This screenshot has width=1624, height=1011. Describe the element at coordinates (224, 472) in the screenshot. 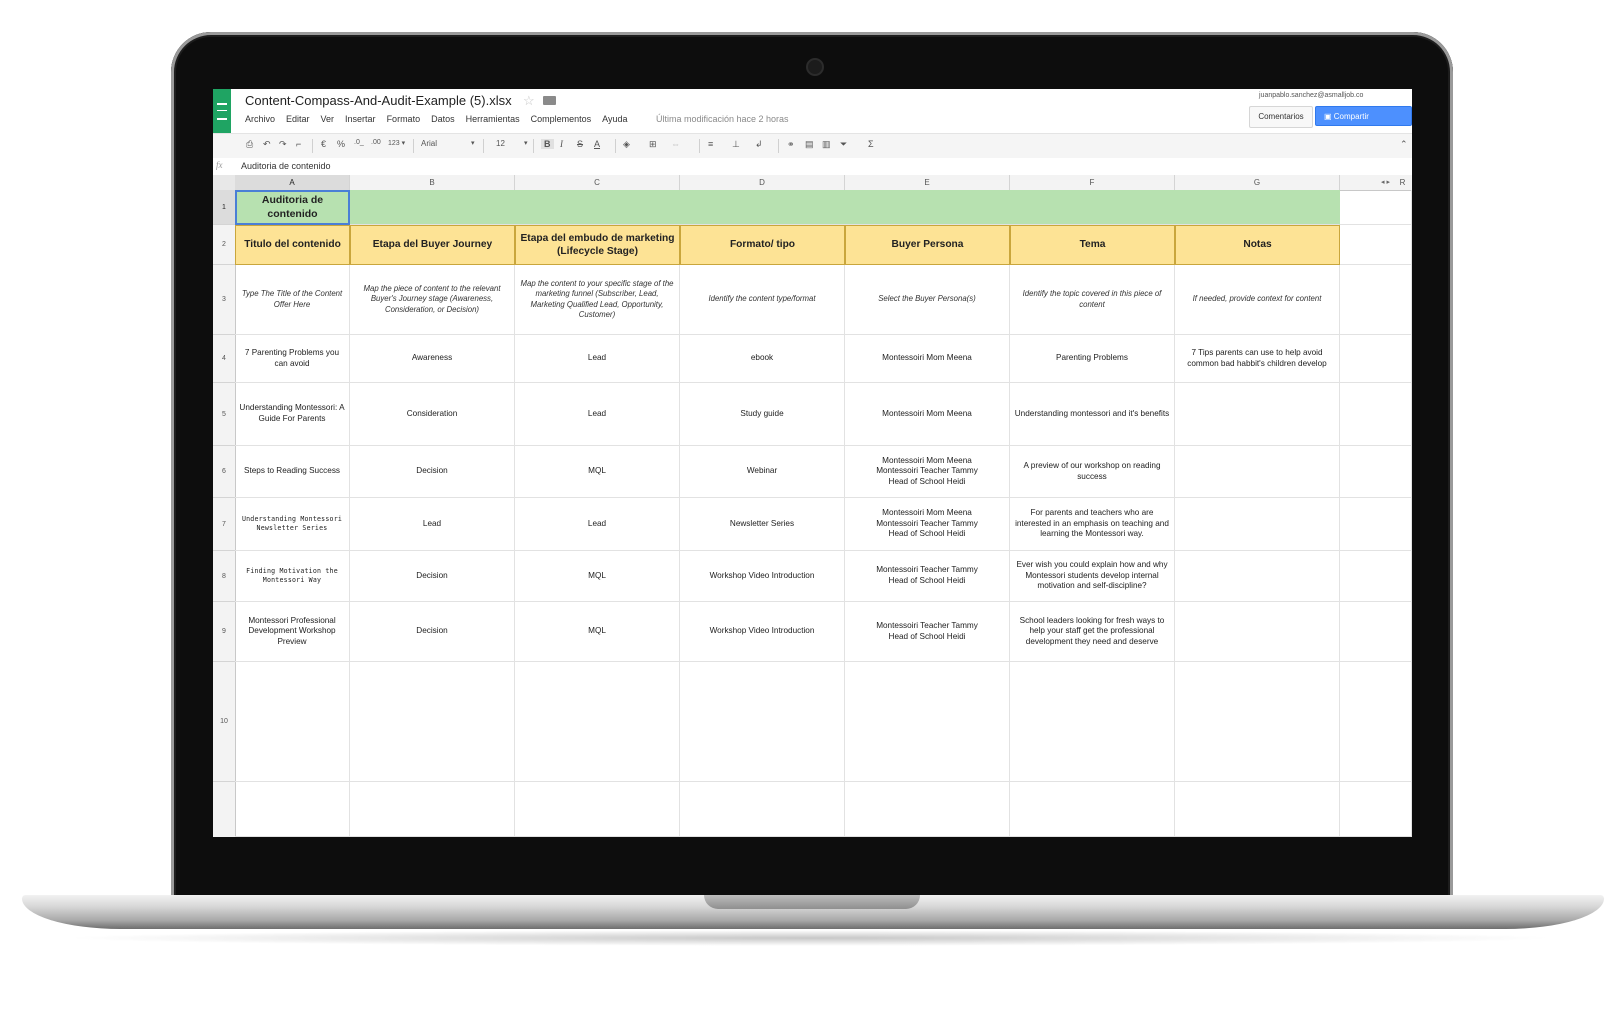

I see `row-header-6: 6` at that location.